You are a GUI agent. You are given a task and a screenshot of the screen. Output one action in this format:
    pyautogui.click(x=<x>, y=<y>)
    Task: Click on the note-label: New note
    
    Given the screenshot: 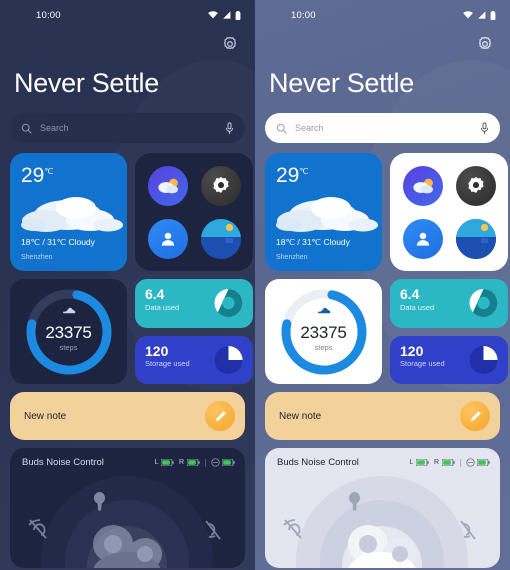 What is the action you would take?
    pyautogui.click(x=45, y=416)
    